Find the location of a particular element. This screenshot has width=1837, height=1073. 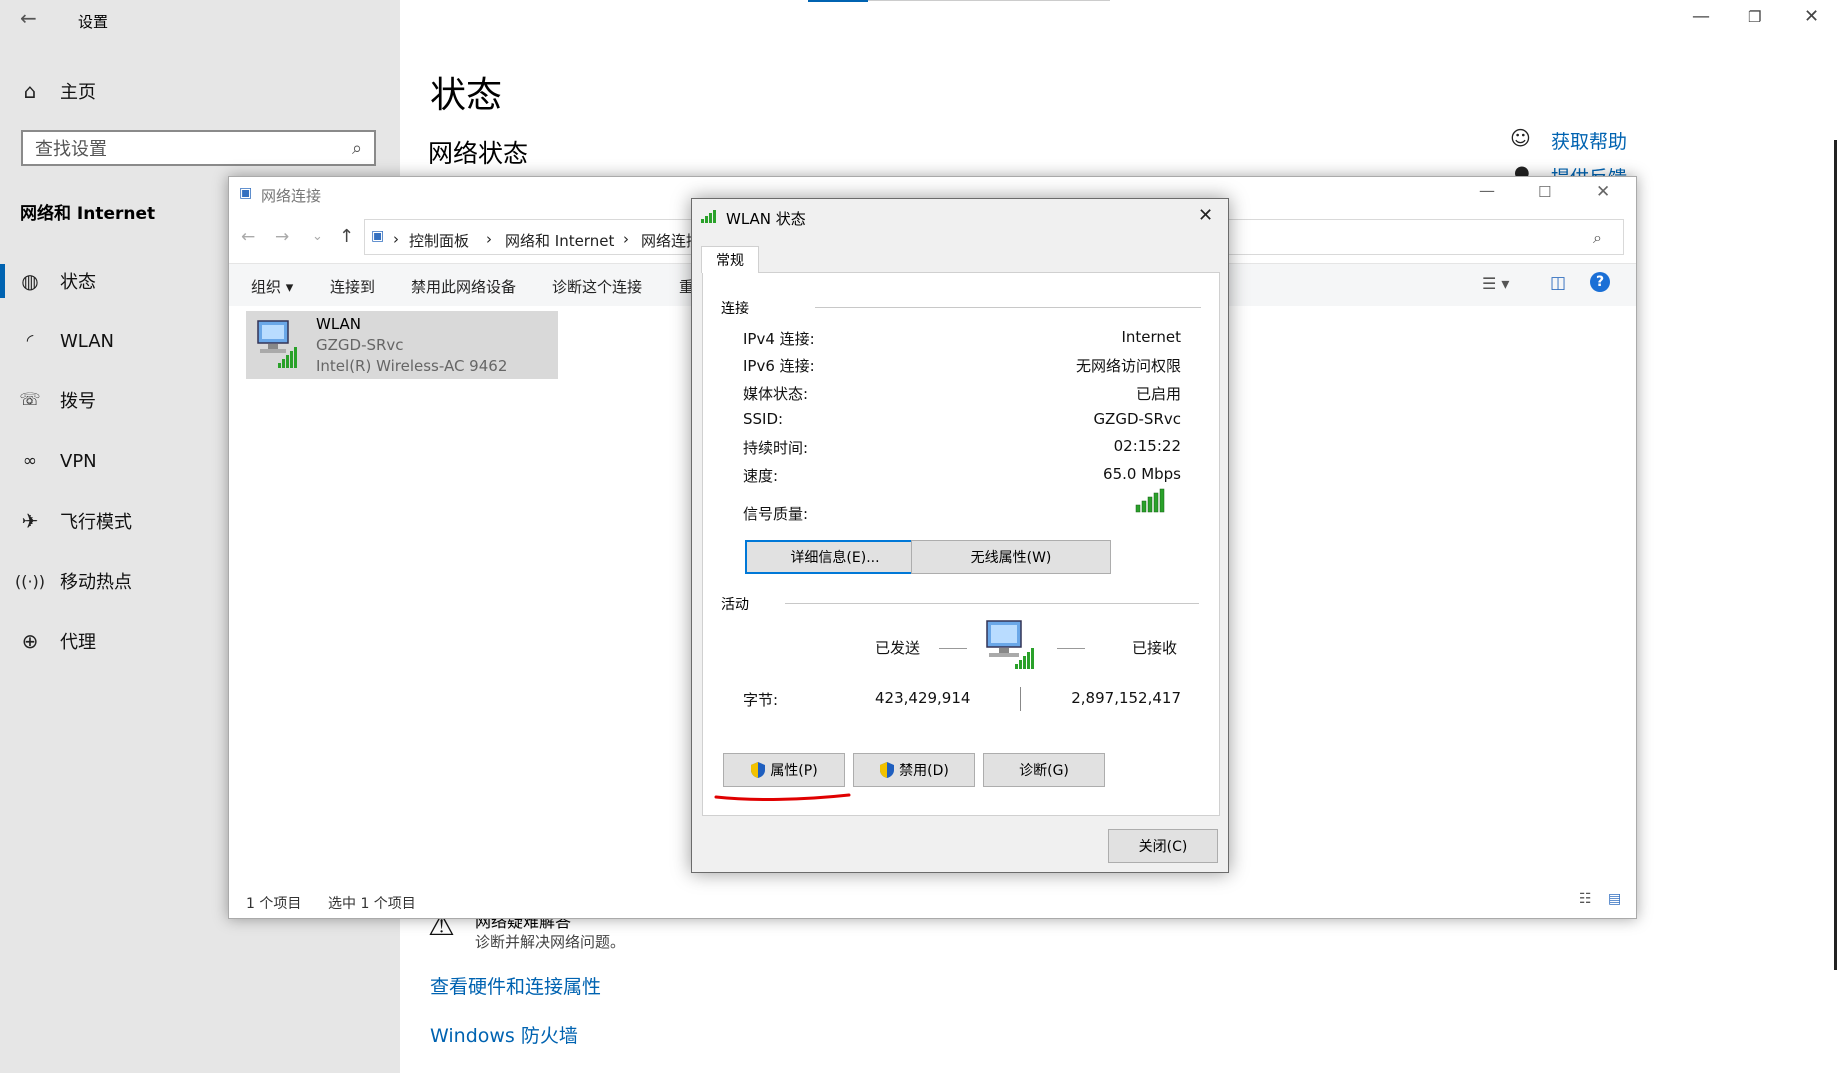

hotspot-icon: ((·)) is located at coordinates (30, 581).